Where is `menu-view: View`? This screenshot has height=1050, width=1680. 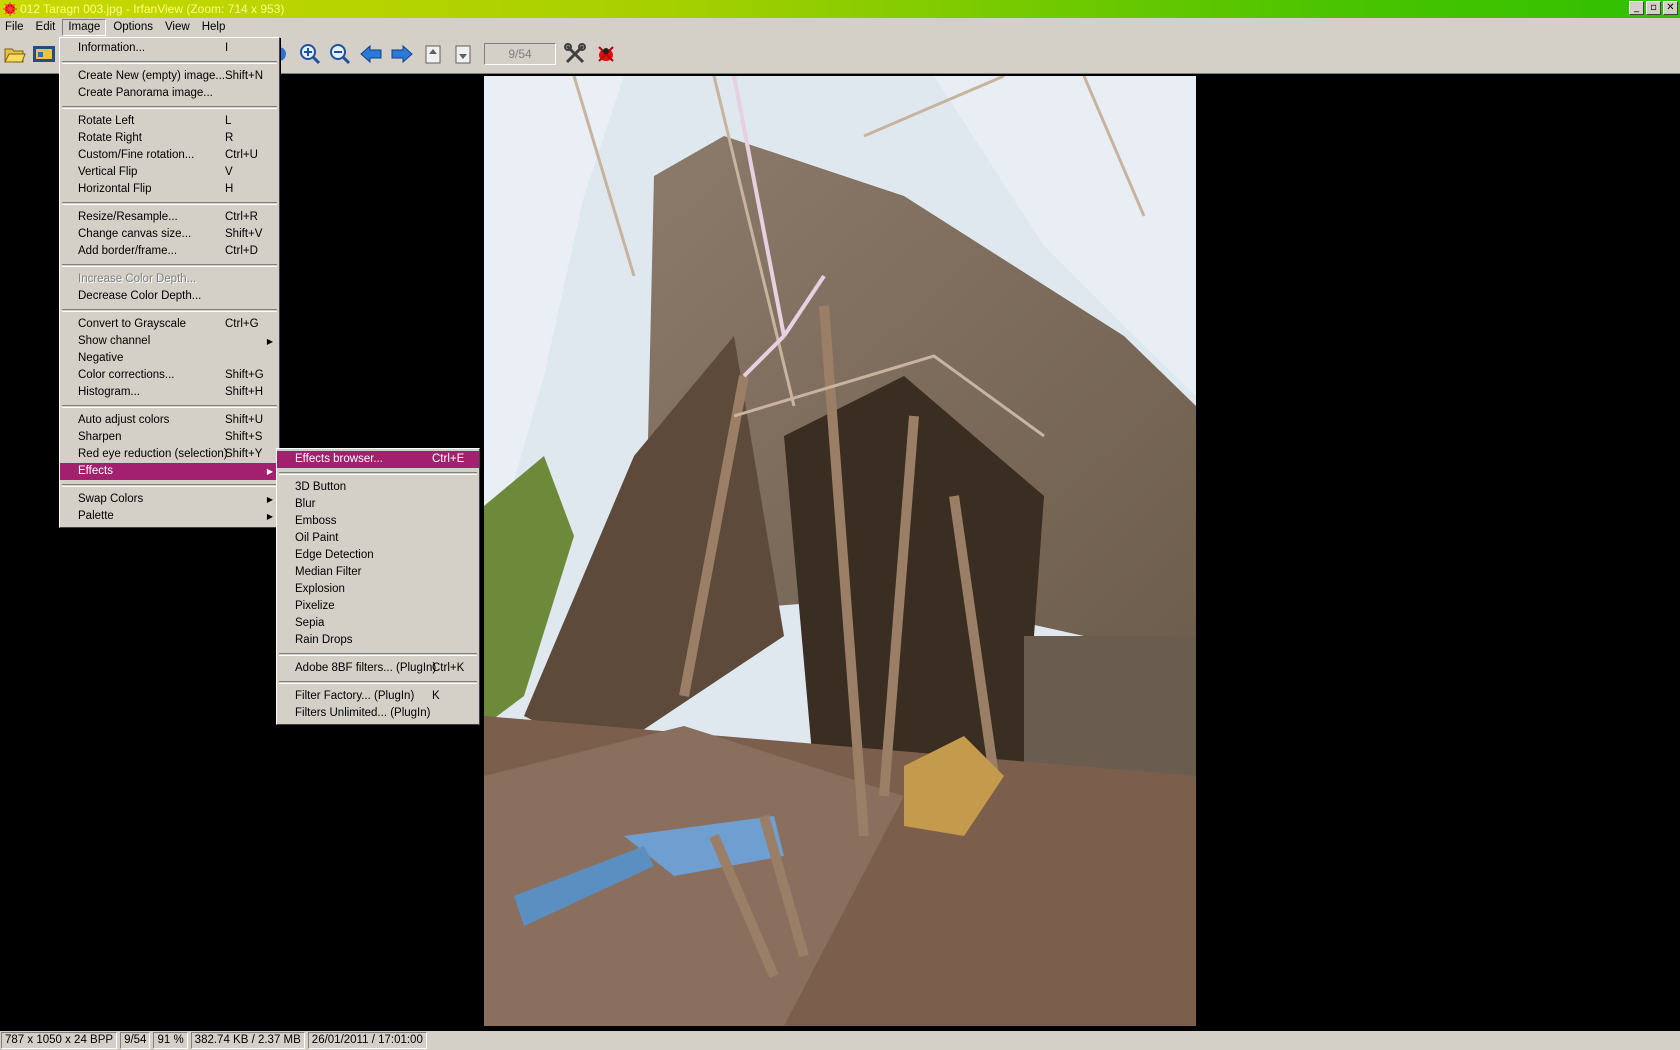
menu-view: View is located at coordinates (177, 27).